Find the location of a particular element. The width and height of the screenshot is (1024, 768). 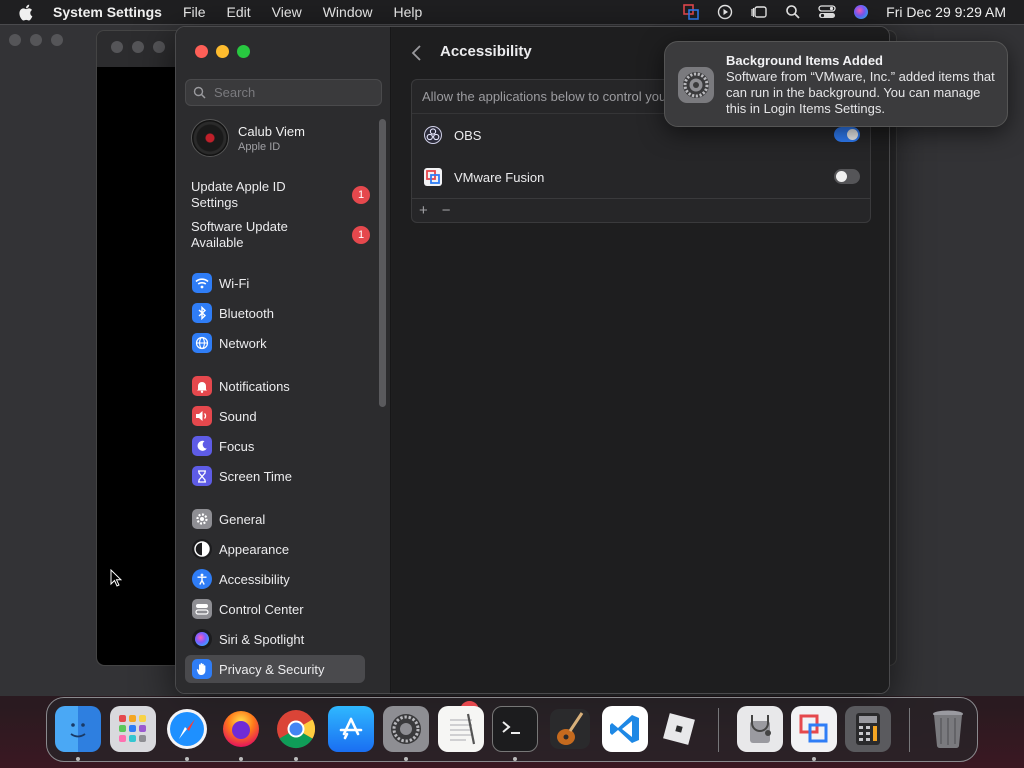

close-button is located at coordinates (201, 51).